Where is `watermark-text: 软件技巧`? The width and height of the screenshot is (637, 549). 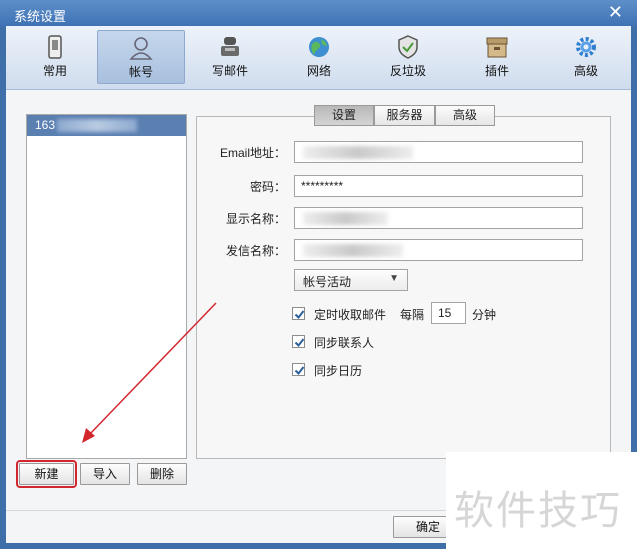
watermark-text: 软件技巧 is located at coordinates (538, 511).